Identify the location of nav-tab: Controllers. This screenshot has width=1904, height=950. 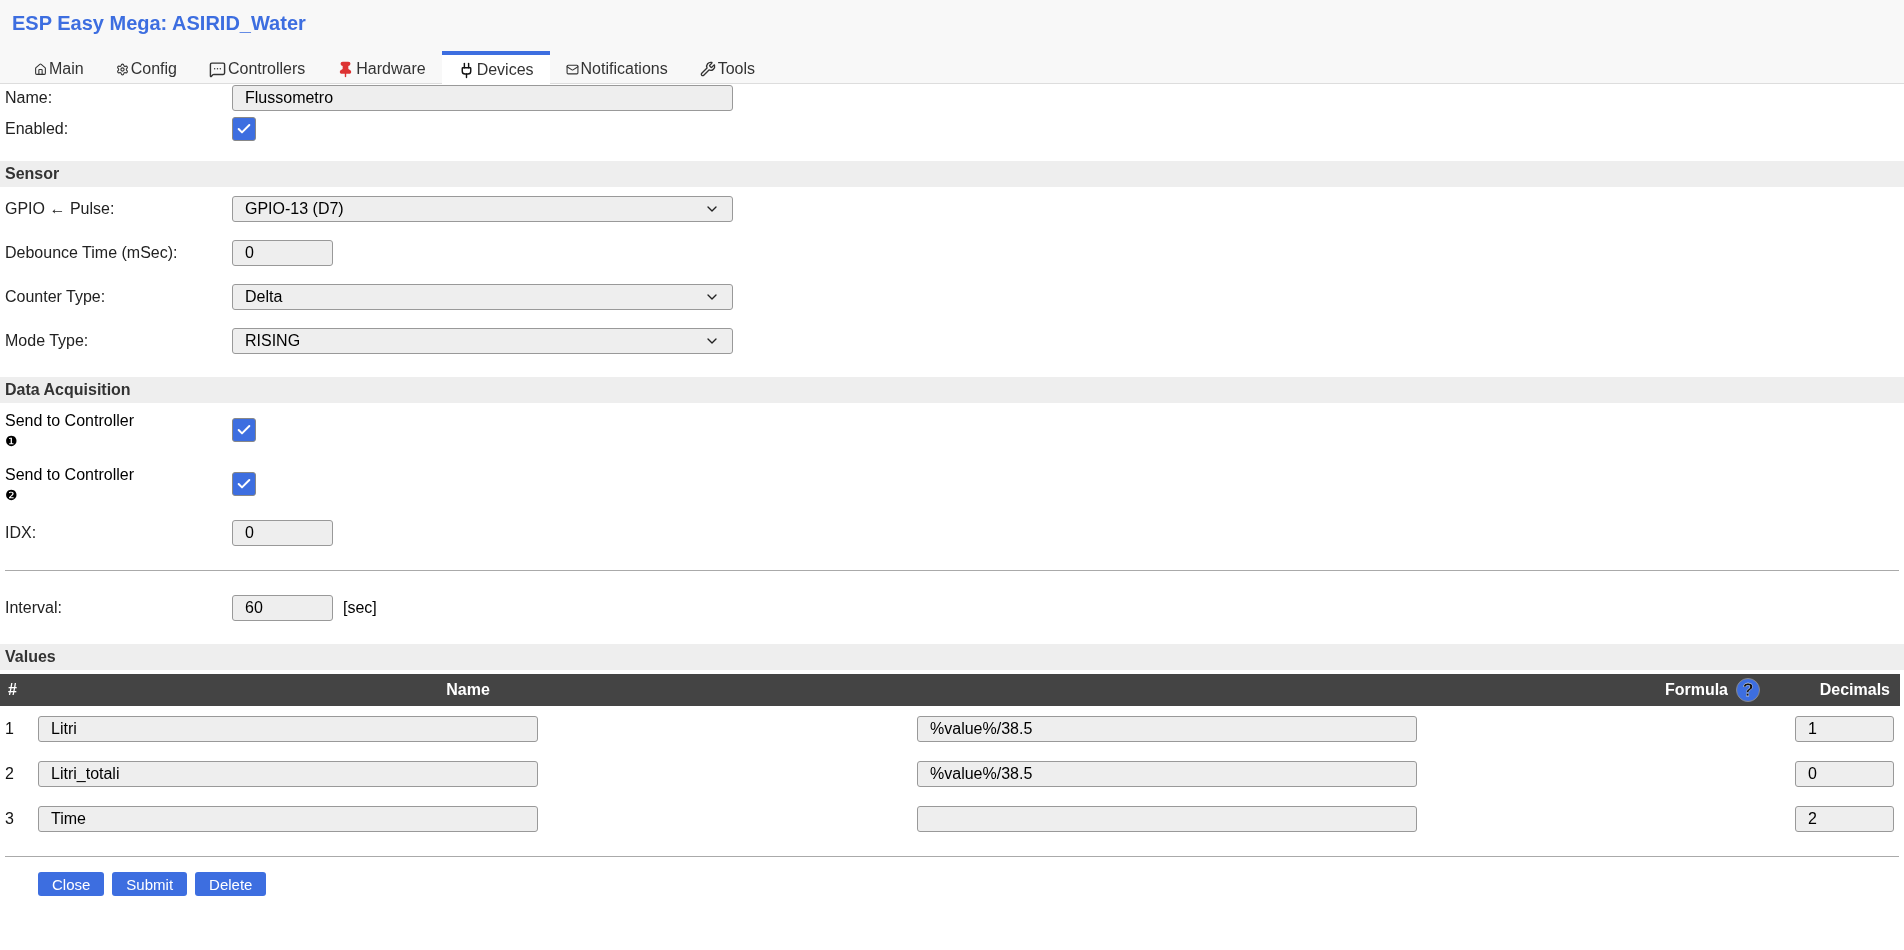
(257, 69).